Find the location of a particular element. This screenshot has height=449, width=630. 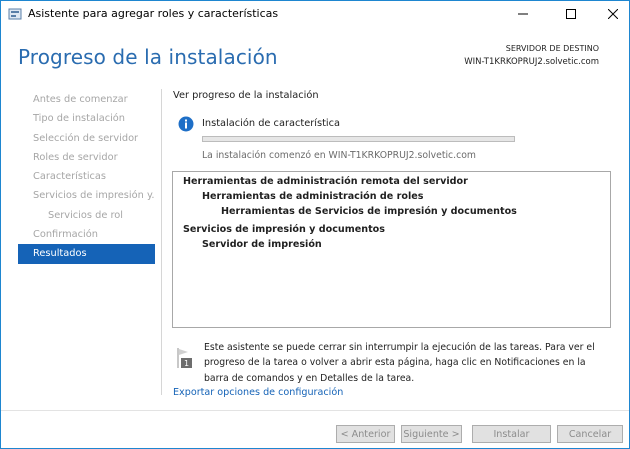

destination-server-name: WIN-T1KRKOPRUJ2.solvetic.com is located at coordinates (531, 62).